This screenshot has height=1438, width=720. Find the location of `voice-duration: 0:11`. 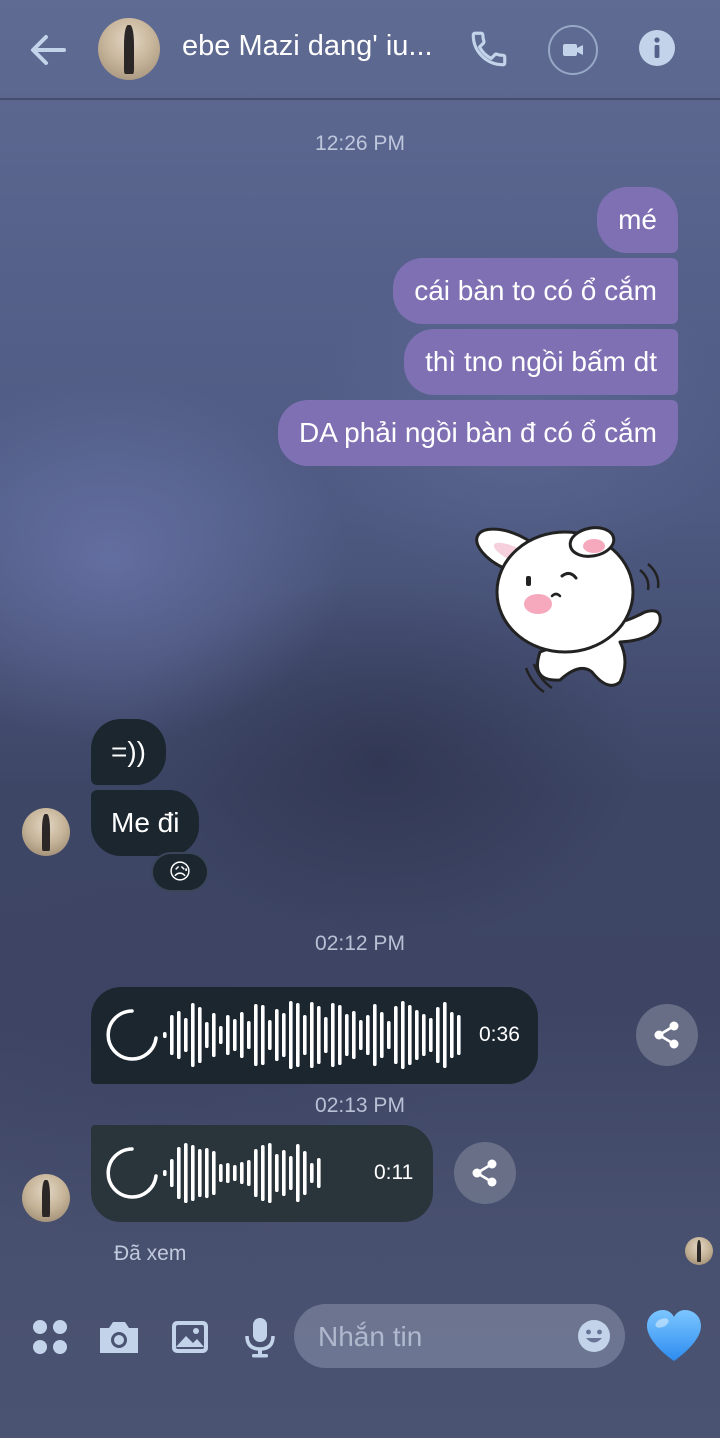

voice-duration: 0:11 is located at coordinates (394, 1172).